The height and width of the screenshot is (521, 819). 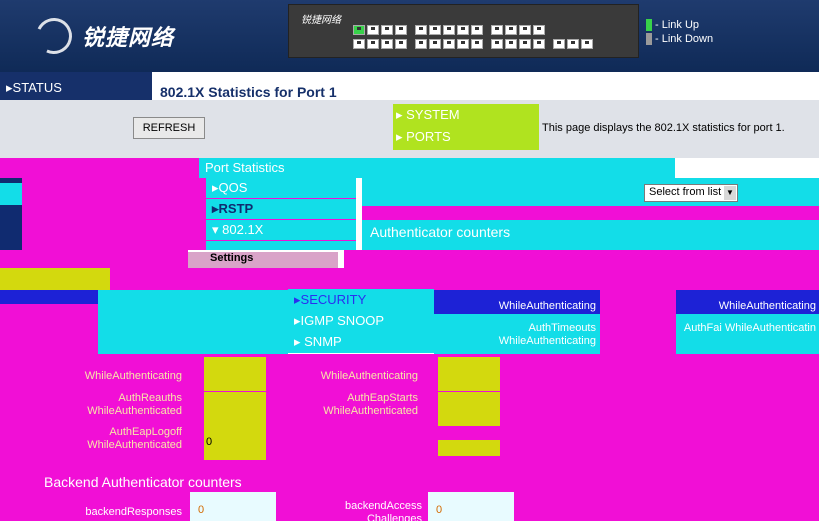 I want to click on menu-item-system: ▸ SYSTEM, so click(x=466, y=115).